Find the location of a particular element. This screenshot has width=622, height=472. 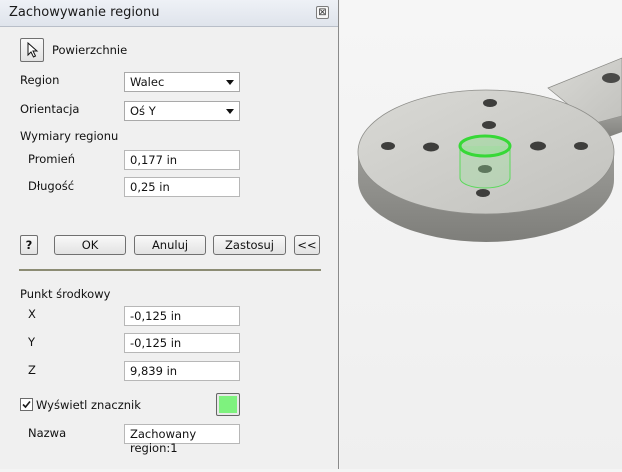

x-input: -0,125 in is located at coordinates (182, 316).